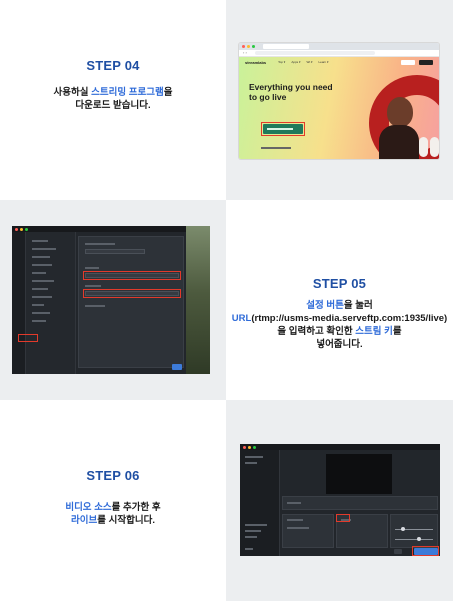 The width and height of the screenshot is (453, 601). What do you see at coordinates (131, 302) in the screenshot?
I see `stream-settings-form` at bounding box center [131, 302].